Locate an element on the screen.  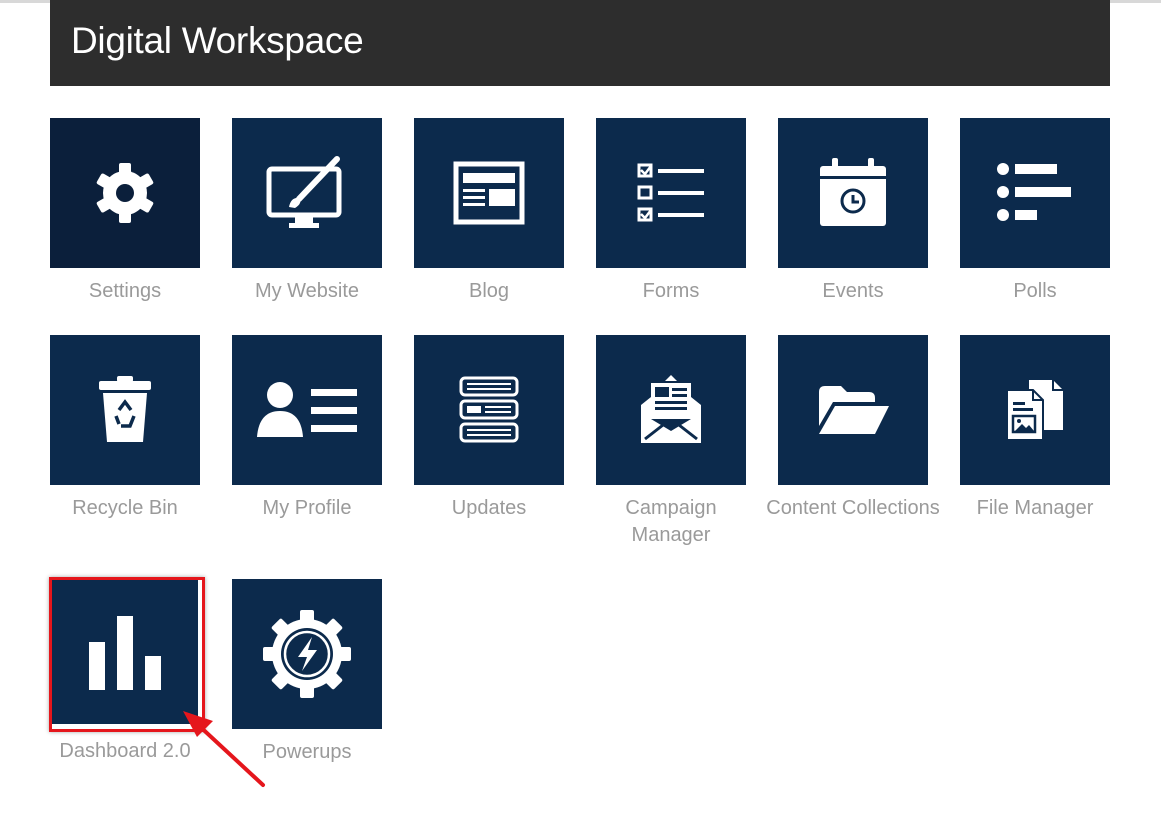
tile-content-collections-box is located at coordinates (853, 410).